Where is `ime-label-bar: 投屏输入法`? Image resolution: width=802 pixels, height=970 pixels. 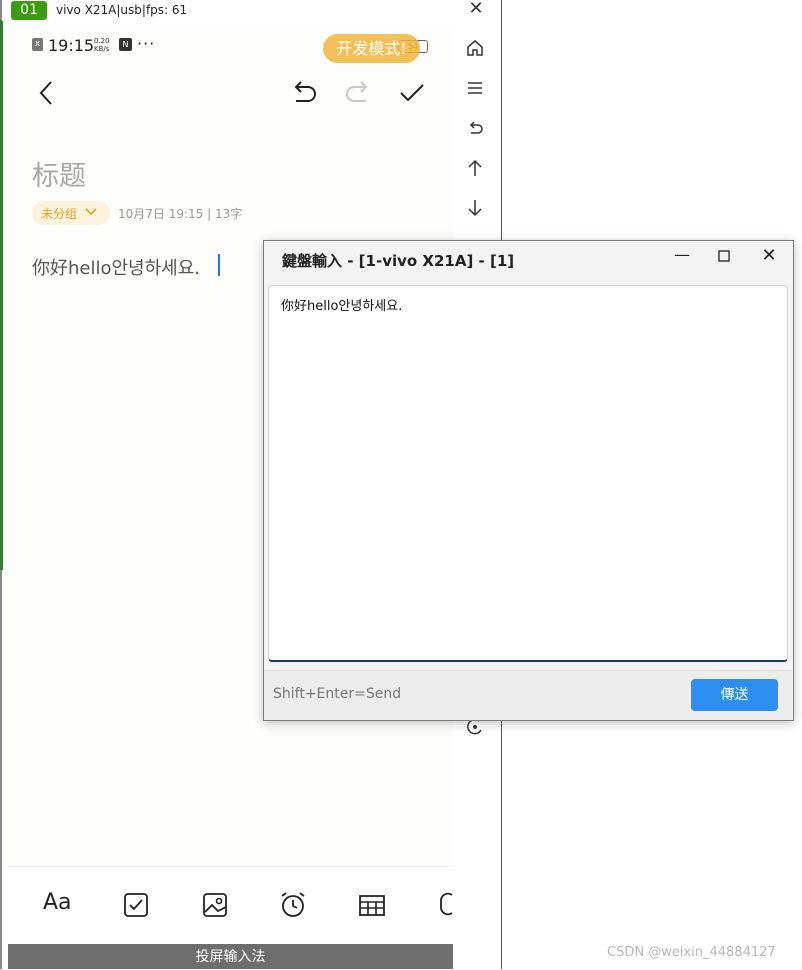 ime-label-bar: 投屏输入法 is located at coordinates (230, 956).